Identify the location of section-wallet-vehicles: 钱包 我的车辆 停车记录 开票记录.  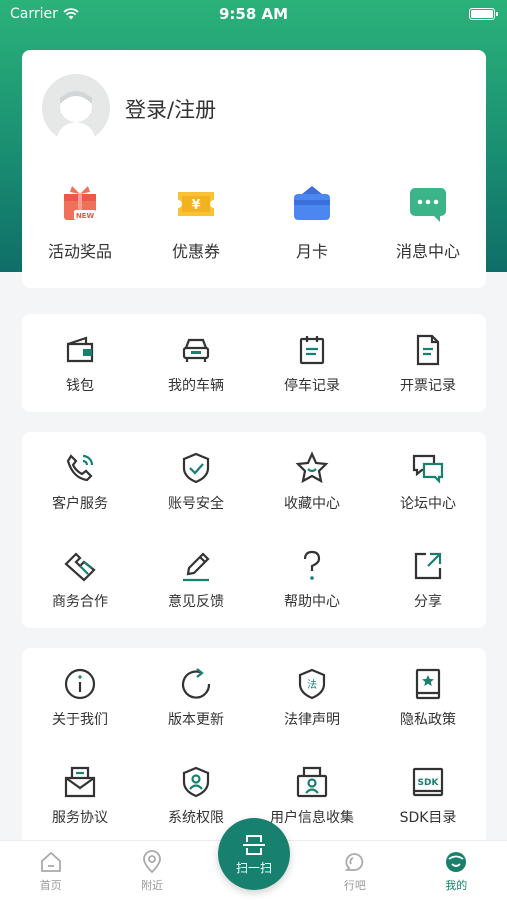
(254, 363).